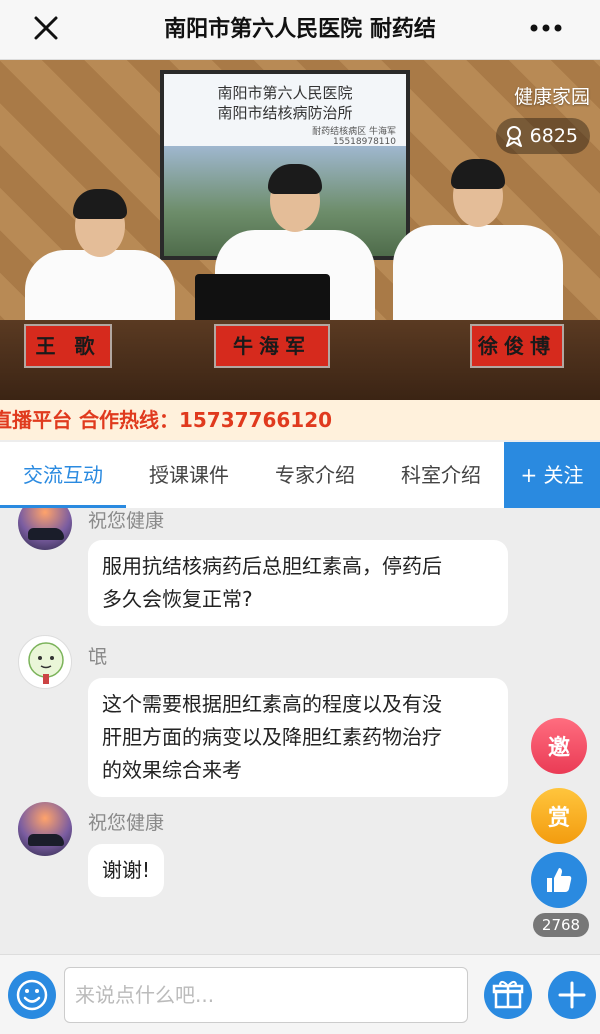 The width and height of the screenshot is (600, 1034). Describe the element at coordinates (354, 132) in the screenshot. I see `screen-small-line-1: 耐药结核病区 牛海军` at that location.